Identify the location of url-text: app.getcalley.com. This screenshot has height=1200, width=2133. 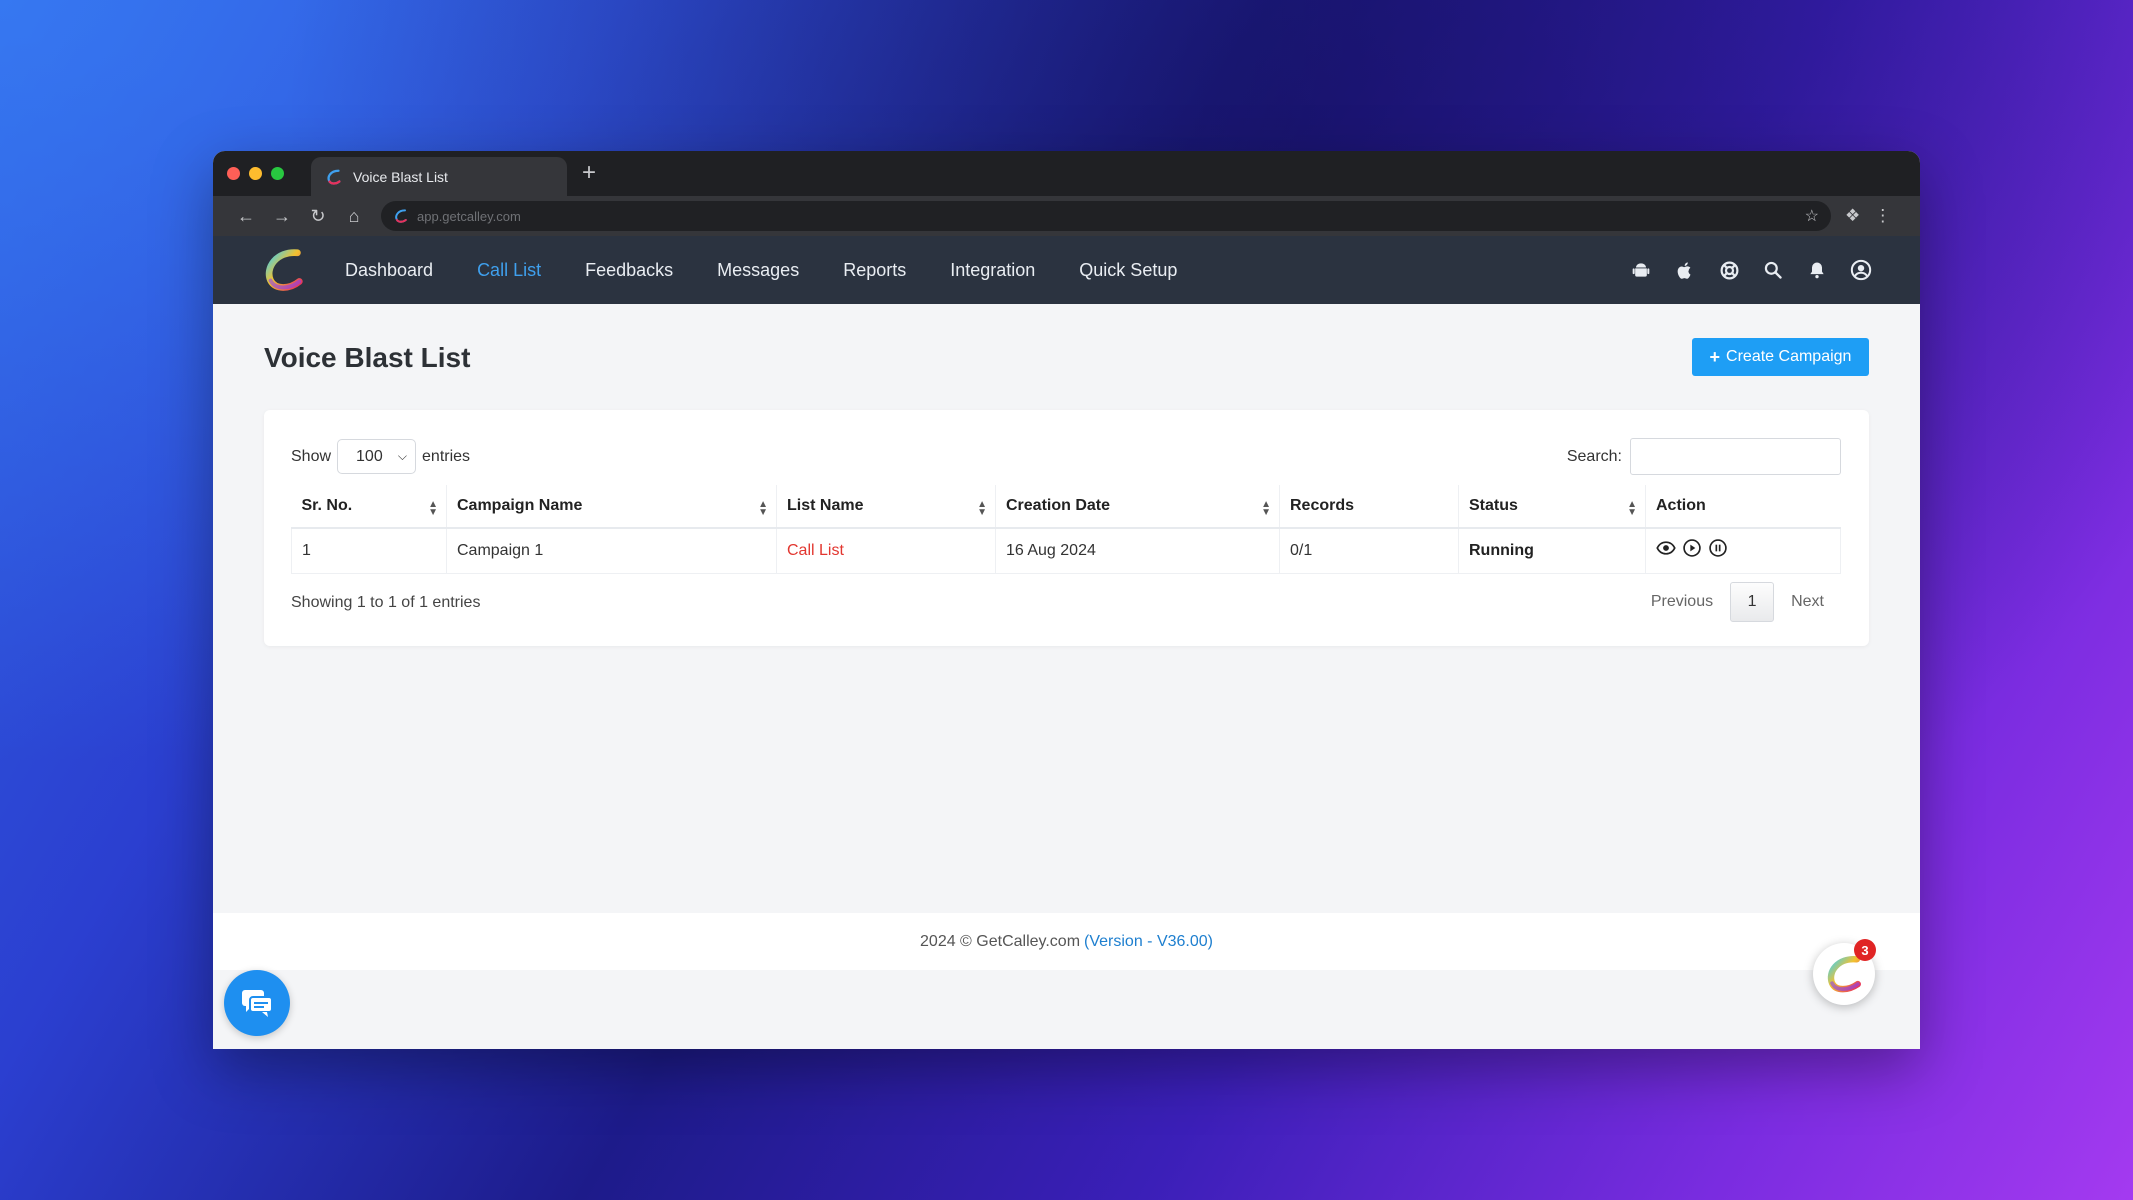
(469, 216).